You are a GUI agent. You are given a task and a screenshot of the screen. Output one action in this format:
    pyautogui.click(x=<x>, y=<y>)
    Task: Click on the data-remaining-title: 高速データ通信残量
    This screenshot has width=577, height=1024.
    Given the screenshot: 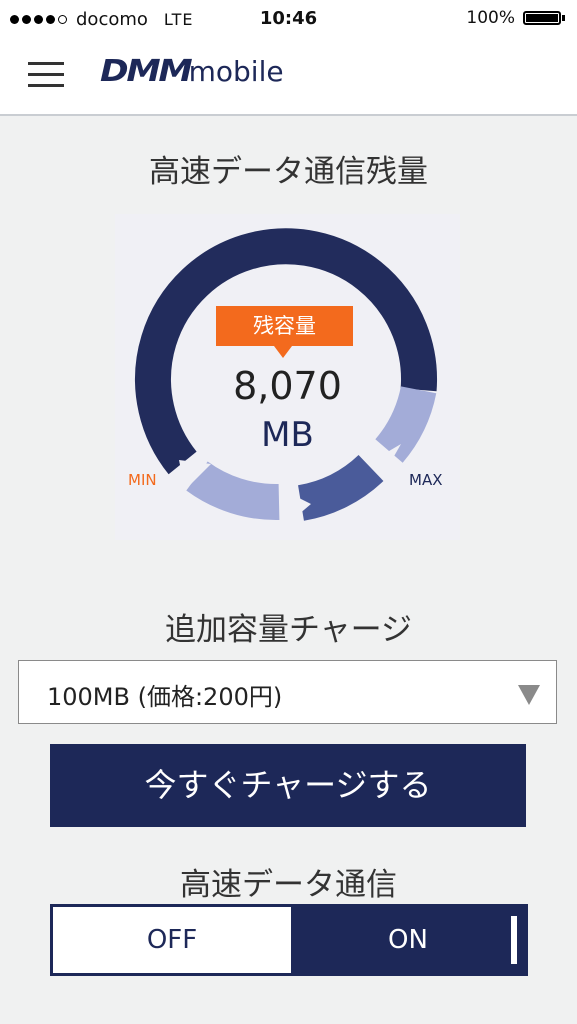 What is the action you would take?
    pyautogui.click(x=288, y=172)
    